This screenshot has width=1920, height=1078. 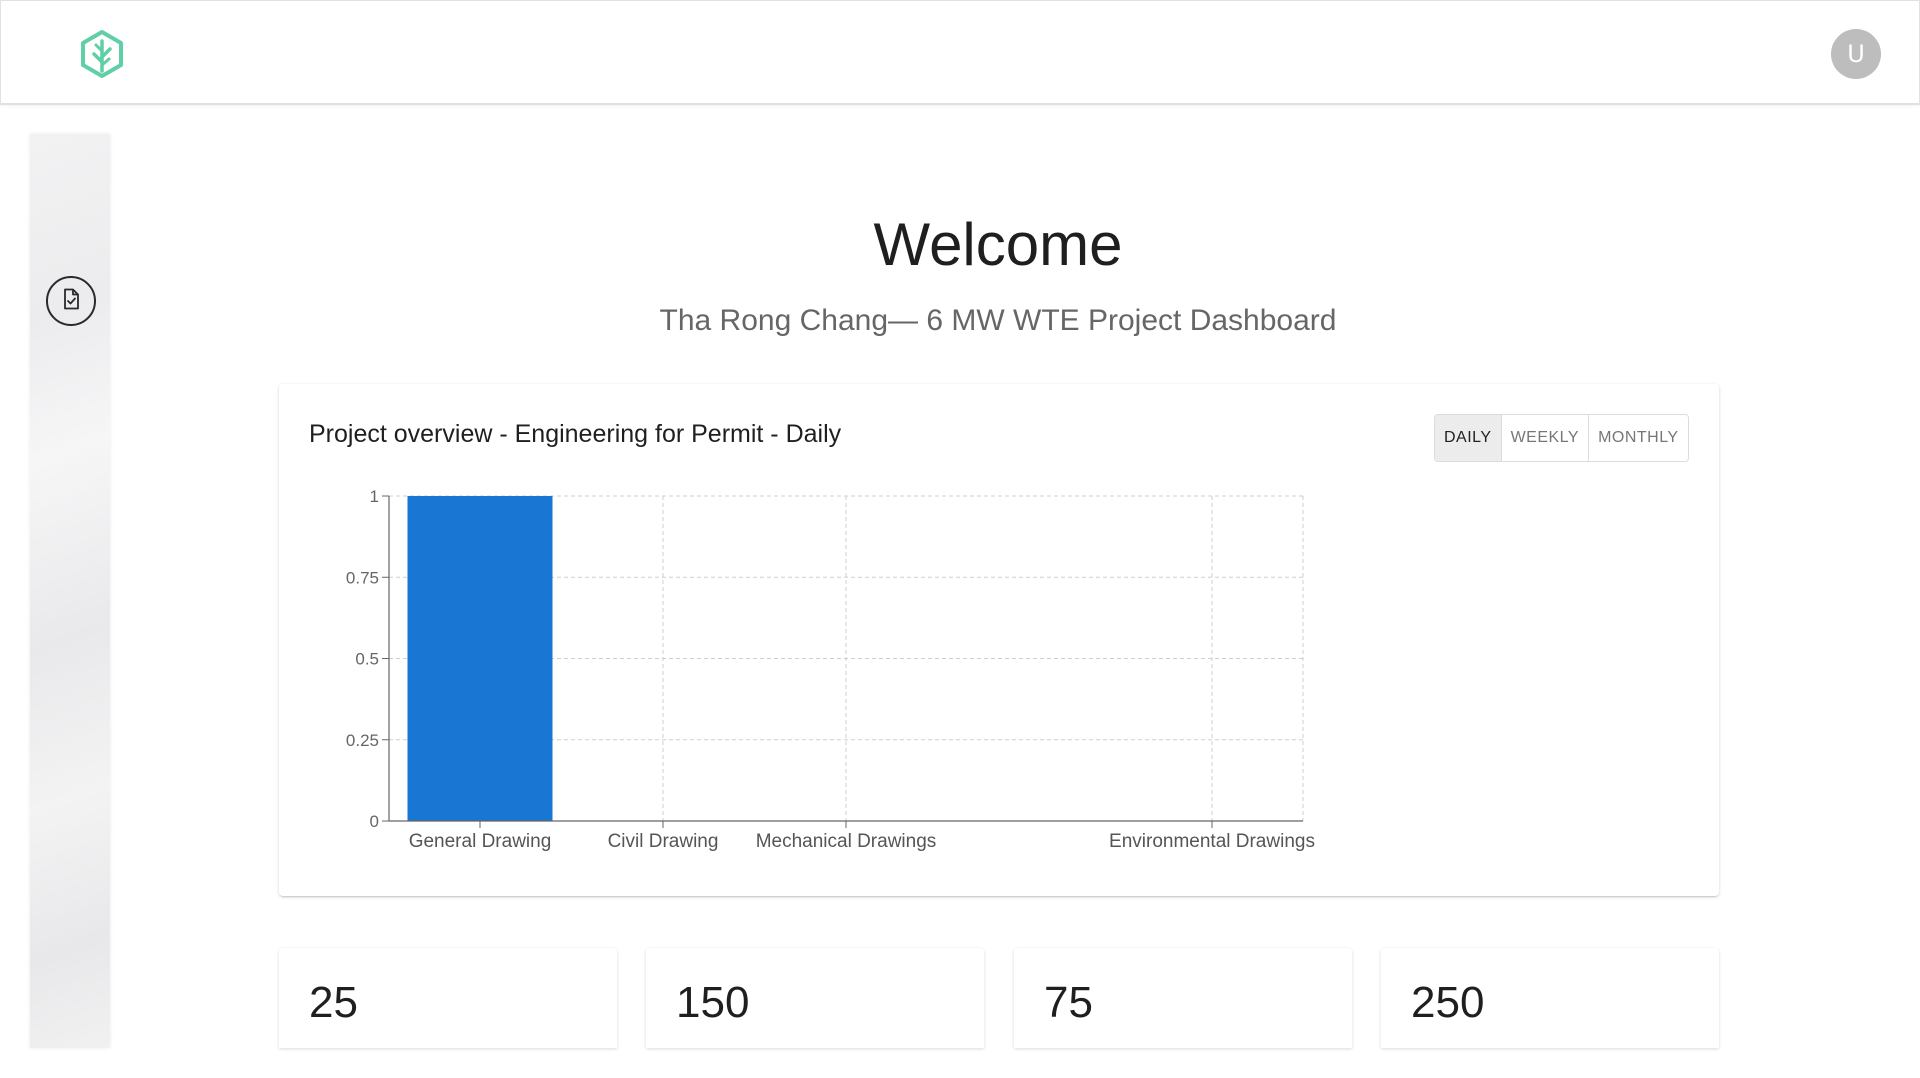 What do you see at coordinates (1068, 1002) in the screenshot?
I see `stat-value: 75` at bounding box center [1068, 1002].